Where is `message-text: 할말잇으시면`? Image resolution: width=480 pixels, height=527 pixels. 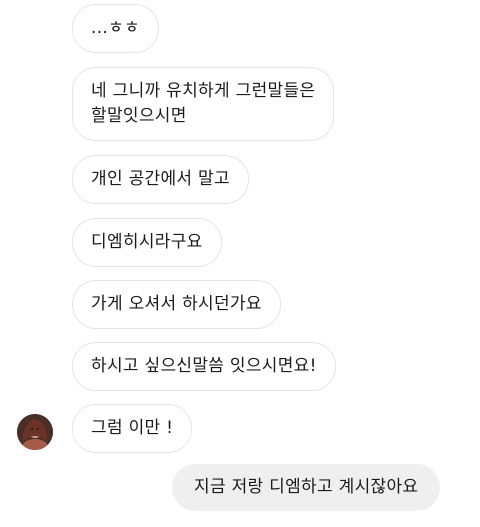 message-text: 할말잇으시면 is located at coordinates (139, 116).